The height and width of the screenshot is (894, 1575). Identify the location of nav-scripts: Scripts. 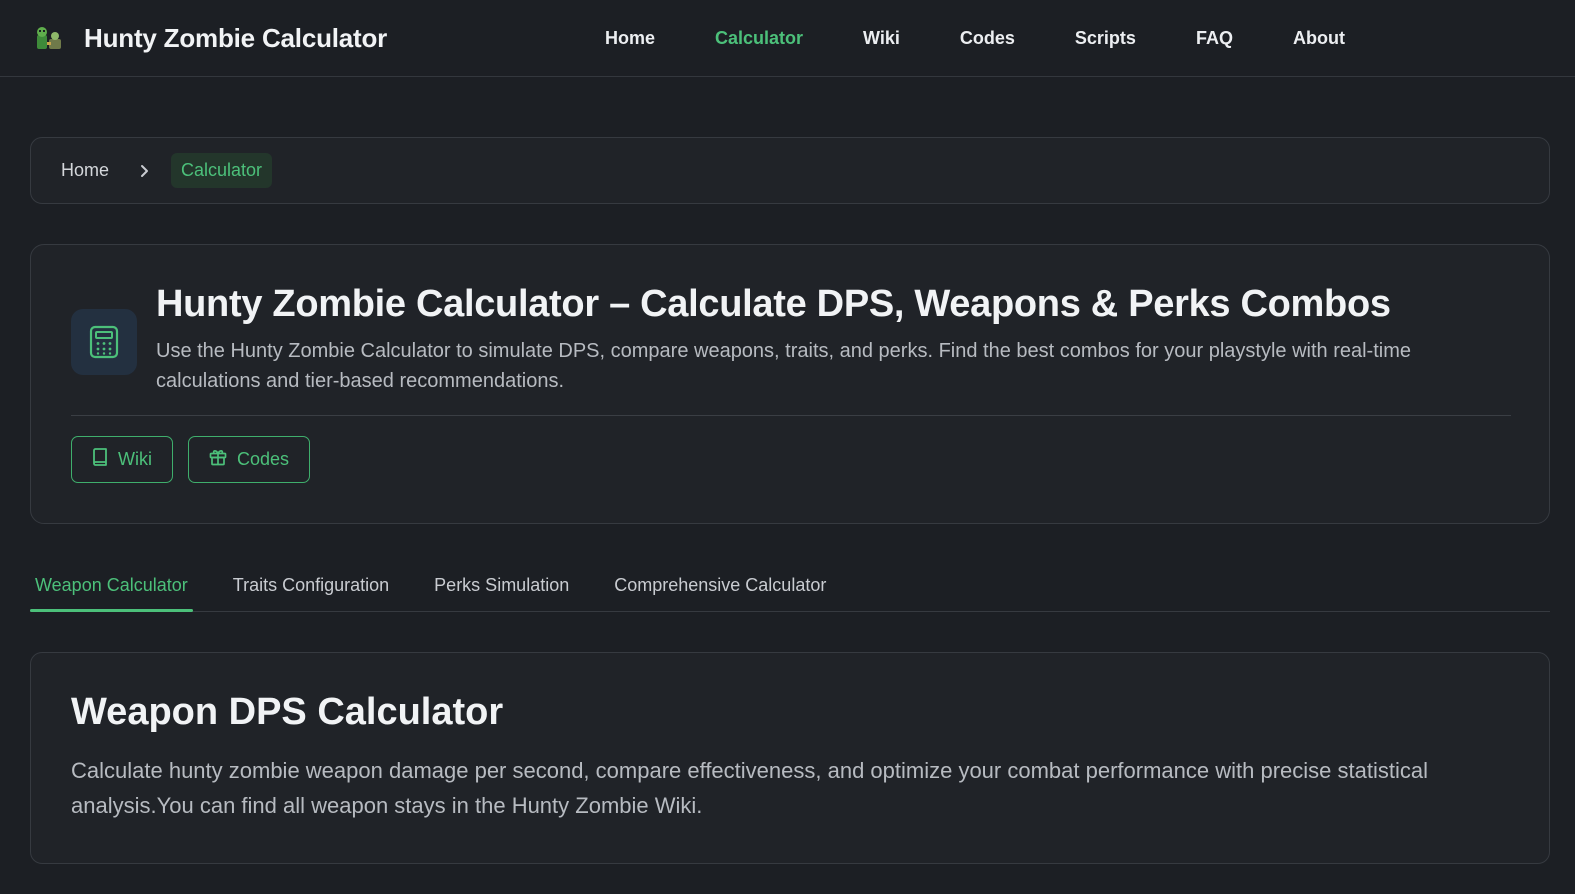
(1105, 38).